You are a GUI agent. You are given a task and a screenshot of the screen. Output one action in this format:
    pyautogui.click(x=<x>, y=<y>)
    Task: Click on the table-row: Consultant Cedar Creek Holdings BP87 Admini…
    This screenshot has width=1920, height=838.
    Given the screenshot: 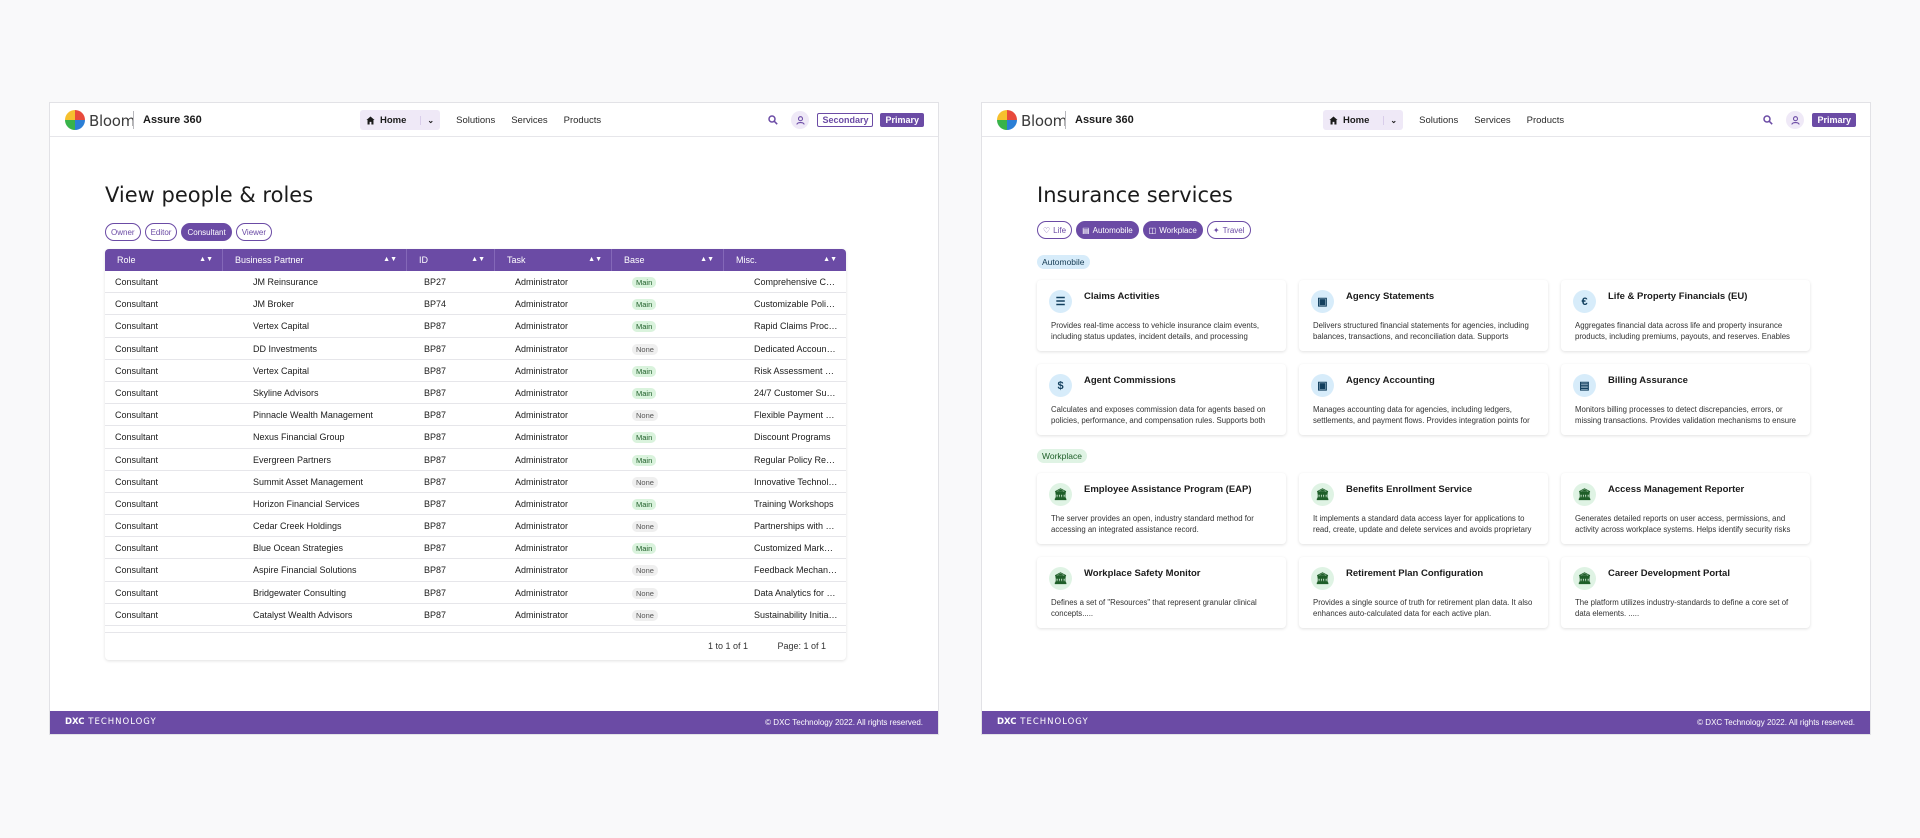 What is the action you would take?
    pyautogui.click(x=475, y=526)
    